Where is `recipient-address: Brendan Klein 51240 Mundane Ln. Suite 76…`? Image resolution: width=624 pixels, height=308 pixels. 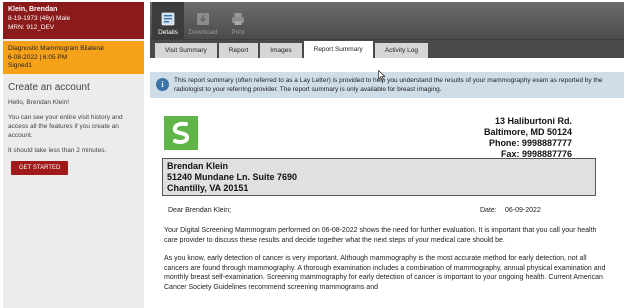 recipient-address: Brendan Klein 51240 Mundane Ln. Suite 76… is located at coordinates (379, 177).